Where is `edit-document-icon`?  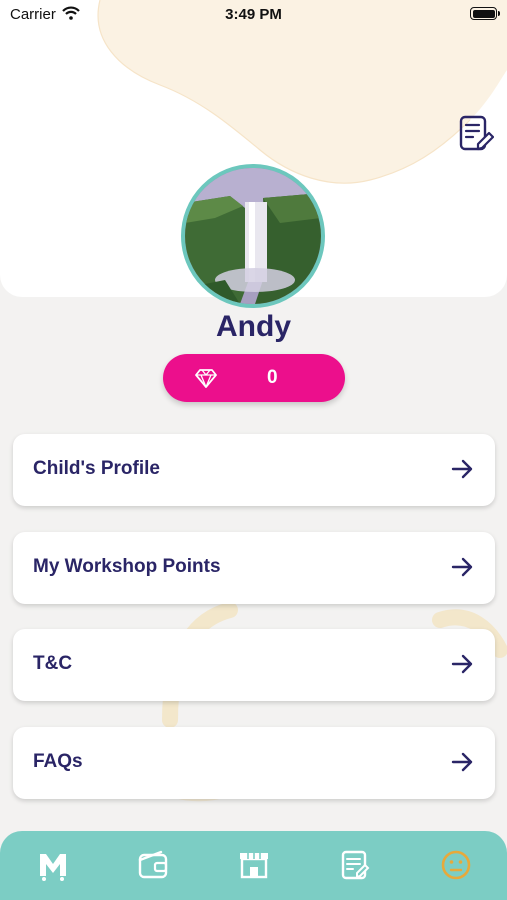
edit-document-icon is located at coordinates (477, 133).